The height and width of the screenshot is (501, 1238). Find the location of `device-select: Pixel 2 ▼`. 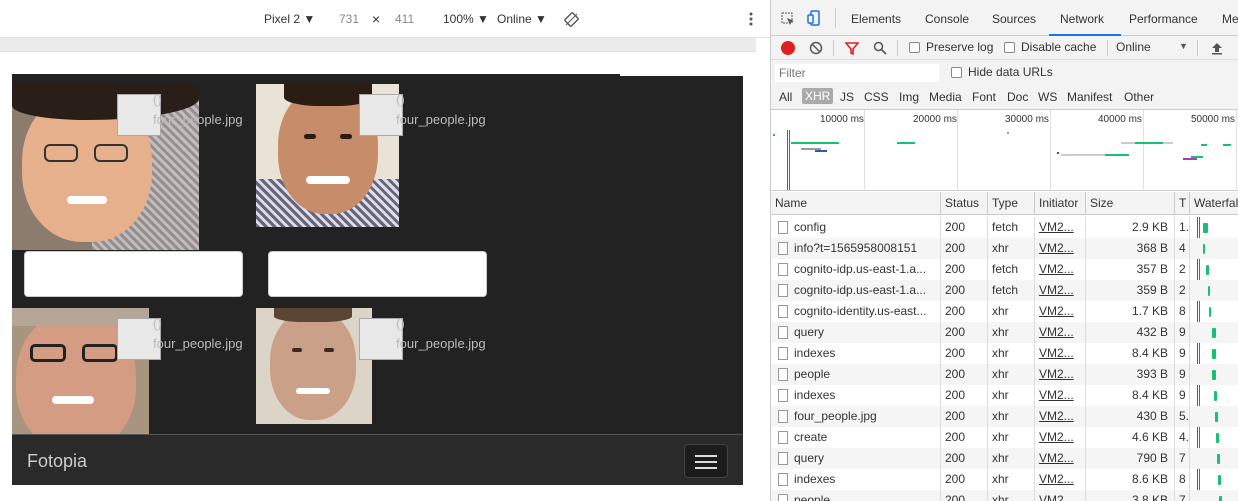

device-select: Pixel 2 ▼ is located at coordinates (289, 19).